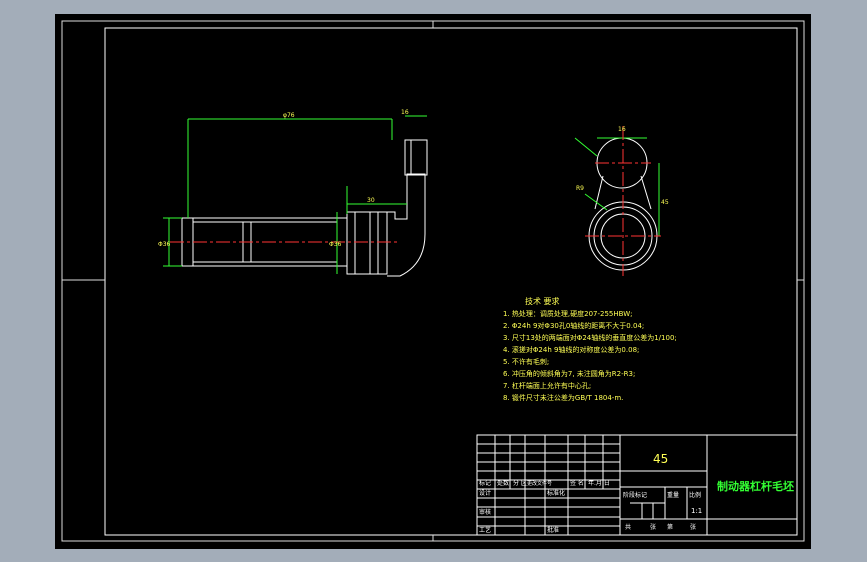 This screenshot has width=867, height=562. What do you see at coordinates (335, 244) in the screenshot?
I see `dim-right-dia: Φ36` at bounding box center [335, 244].